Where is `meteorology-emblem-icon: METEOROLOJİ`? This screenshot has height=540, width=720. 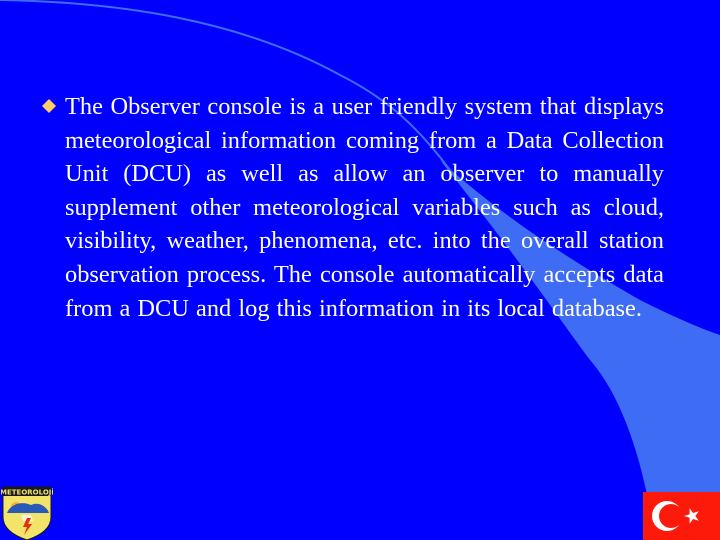
meteorology-emblem-icon: METEOROLOJİ is located at coordinates (27, 513).